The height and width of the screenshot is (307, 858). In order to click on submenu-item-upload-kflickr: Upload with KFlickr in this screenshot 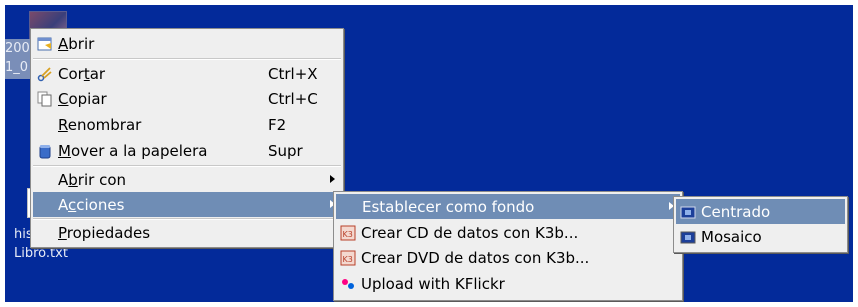, I will do `click(508, 283)`.